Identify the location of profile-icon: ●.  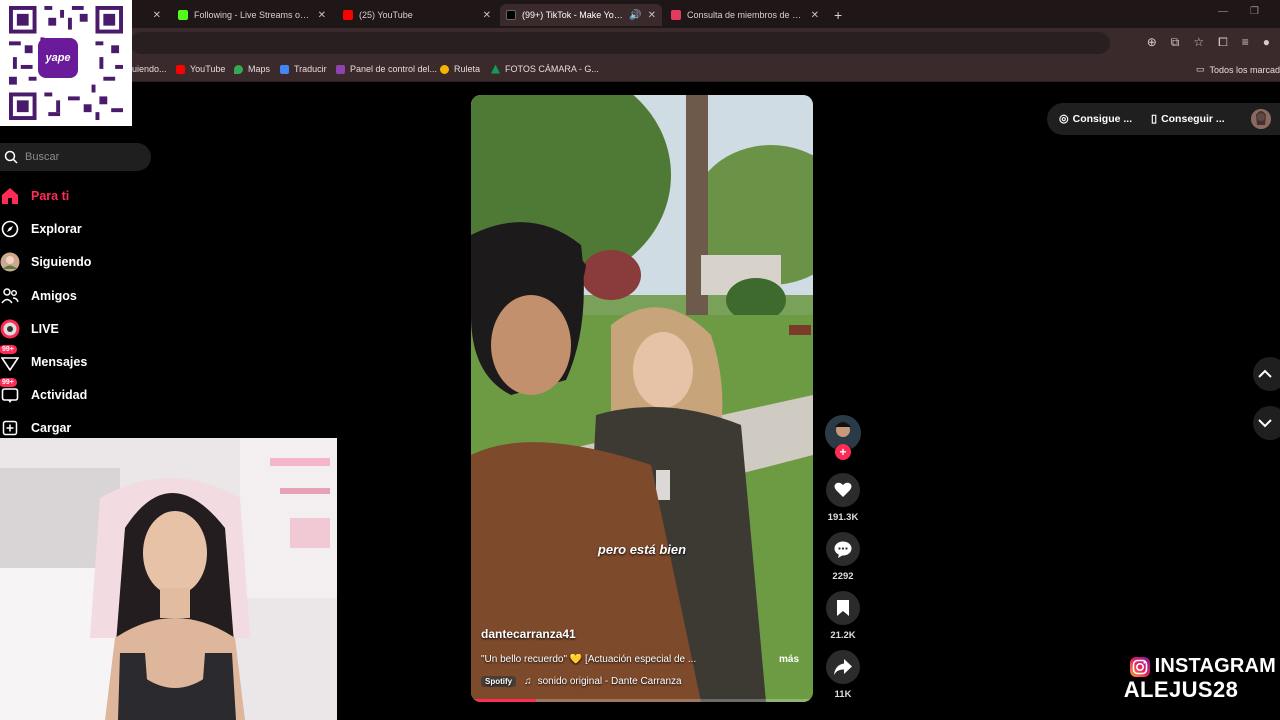
(1266, 42).